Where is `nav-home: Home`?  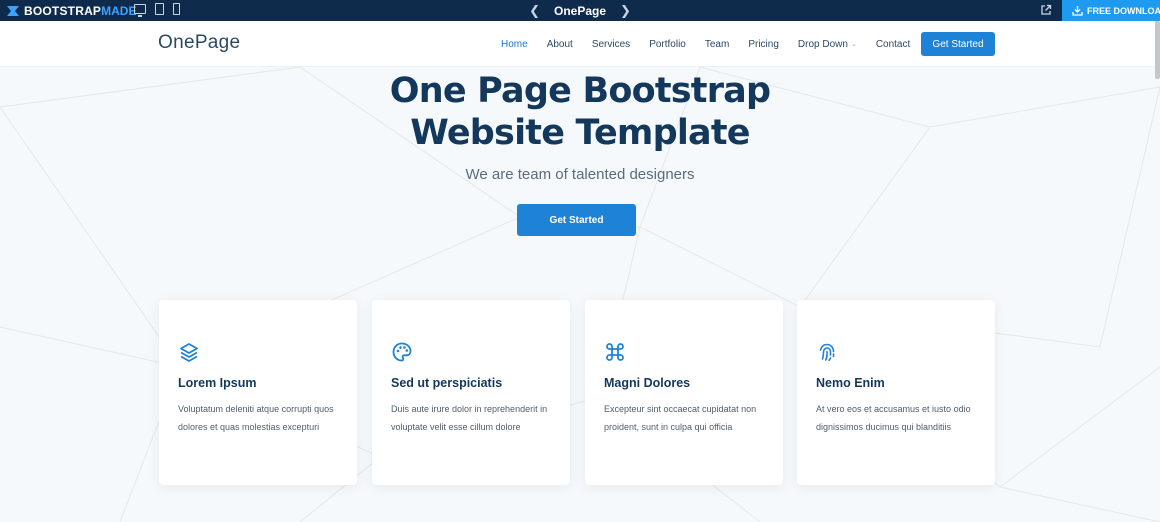 nav-home: Home is located at coordinates (514, 44).